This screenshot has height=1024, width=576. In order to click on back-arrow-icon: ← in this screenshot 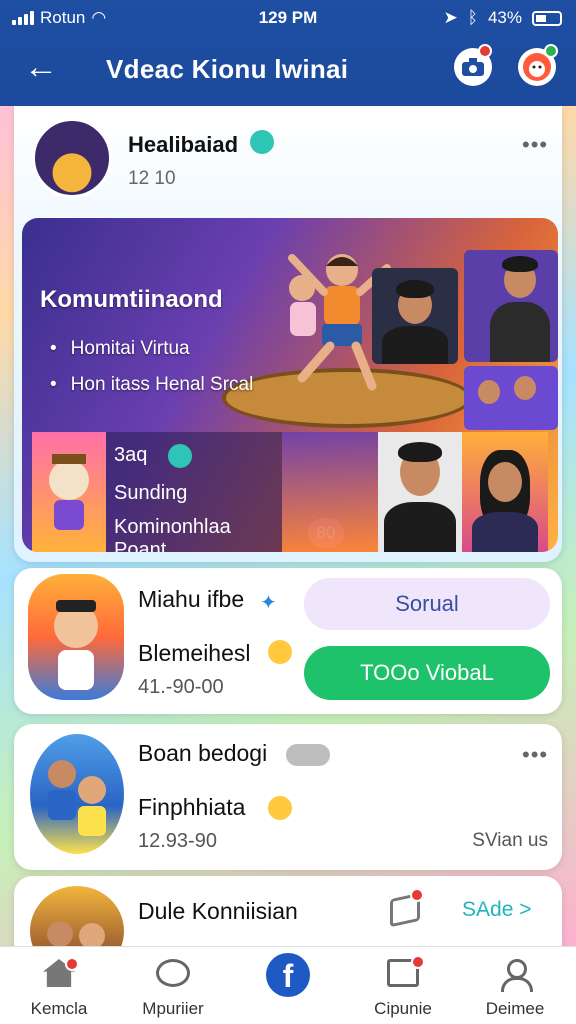, I will do `click(41, 67)`.